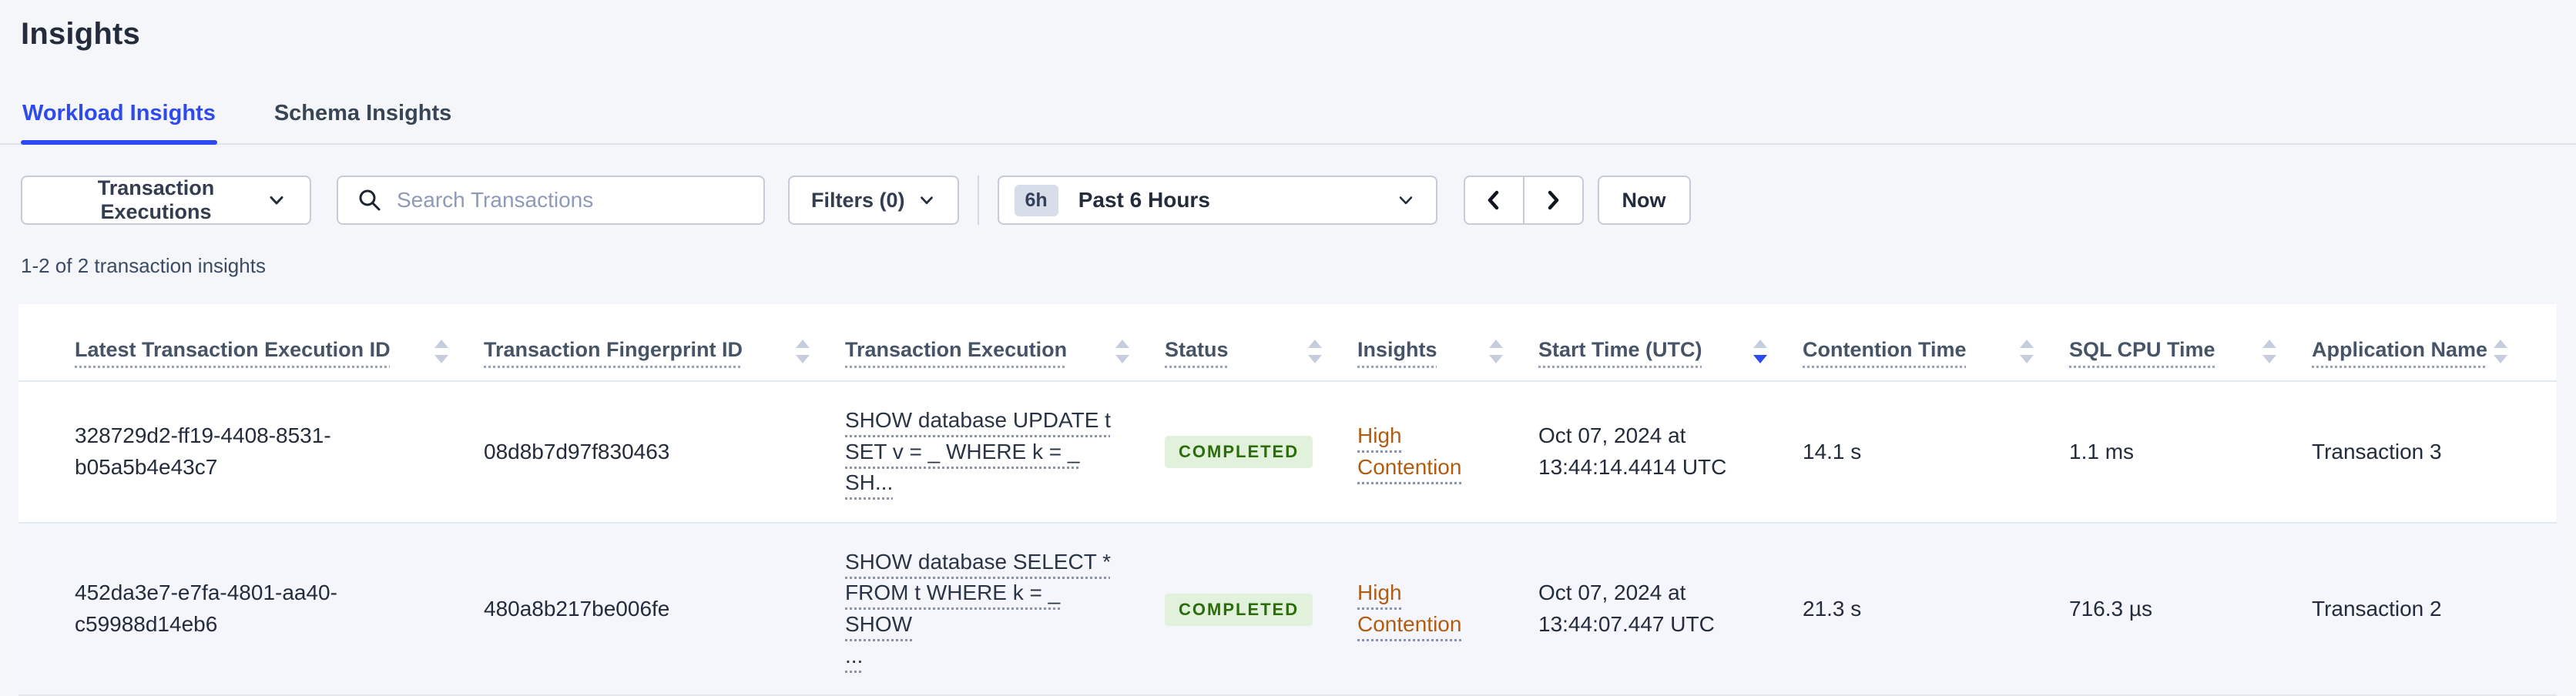 The width and height of the screenshot is (2576, 696). Describe the element at coordinates (987, 562) in the screenshot. I see `transaction-execution-link: SHOW database SELECT *` at that location.